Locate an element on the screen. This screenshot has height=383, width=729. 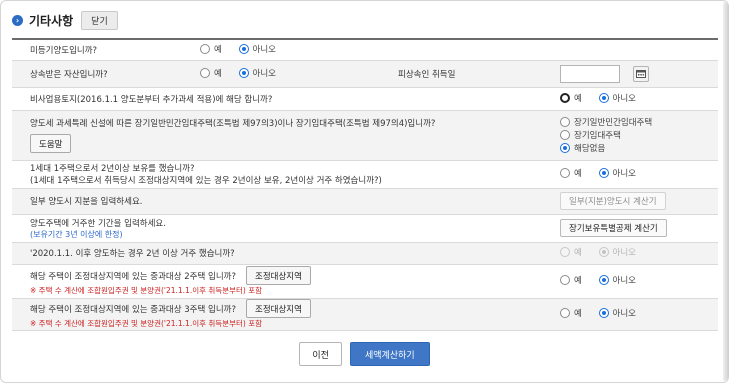
question-label: 일부 양도시 지분을 입력하세요. is located at coordinates (277, 201).